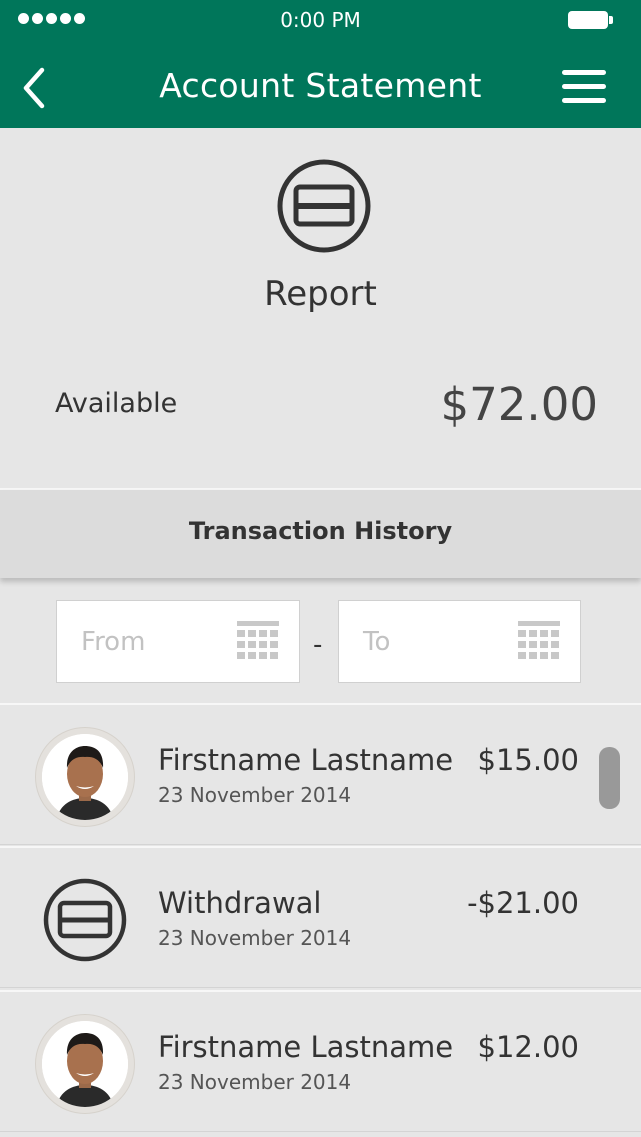 The width and height of the screenshot is (641, 1137). Describe the element at coordinates (609, 778) in the screenshot. I see `scrollbar-thumb` at that location.